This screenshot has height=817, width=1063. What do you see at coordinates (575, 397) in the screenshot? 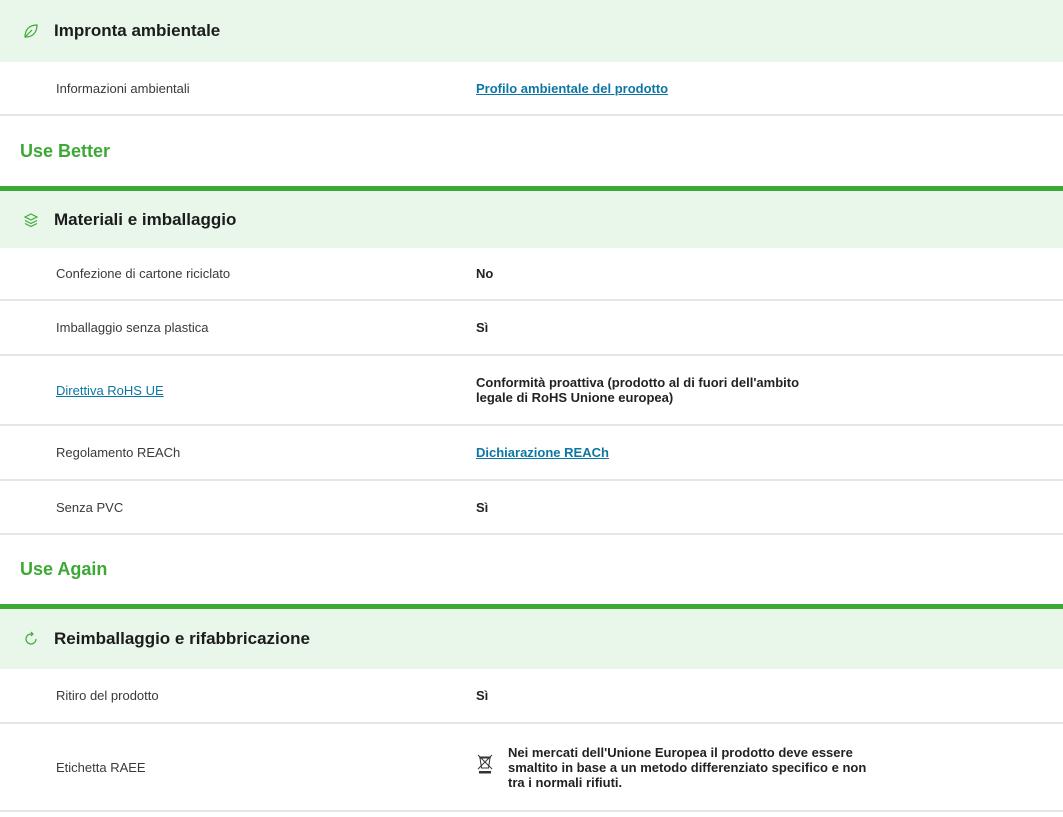
I see `value-line: legale di RoHS Unione europea)` at bounding box center [575, 397].